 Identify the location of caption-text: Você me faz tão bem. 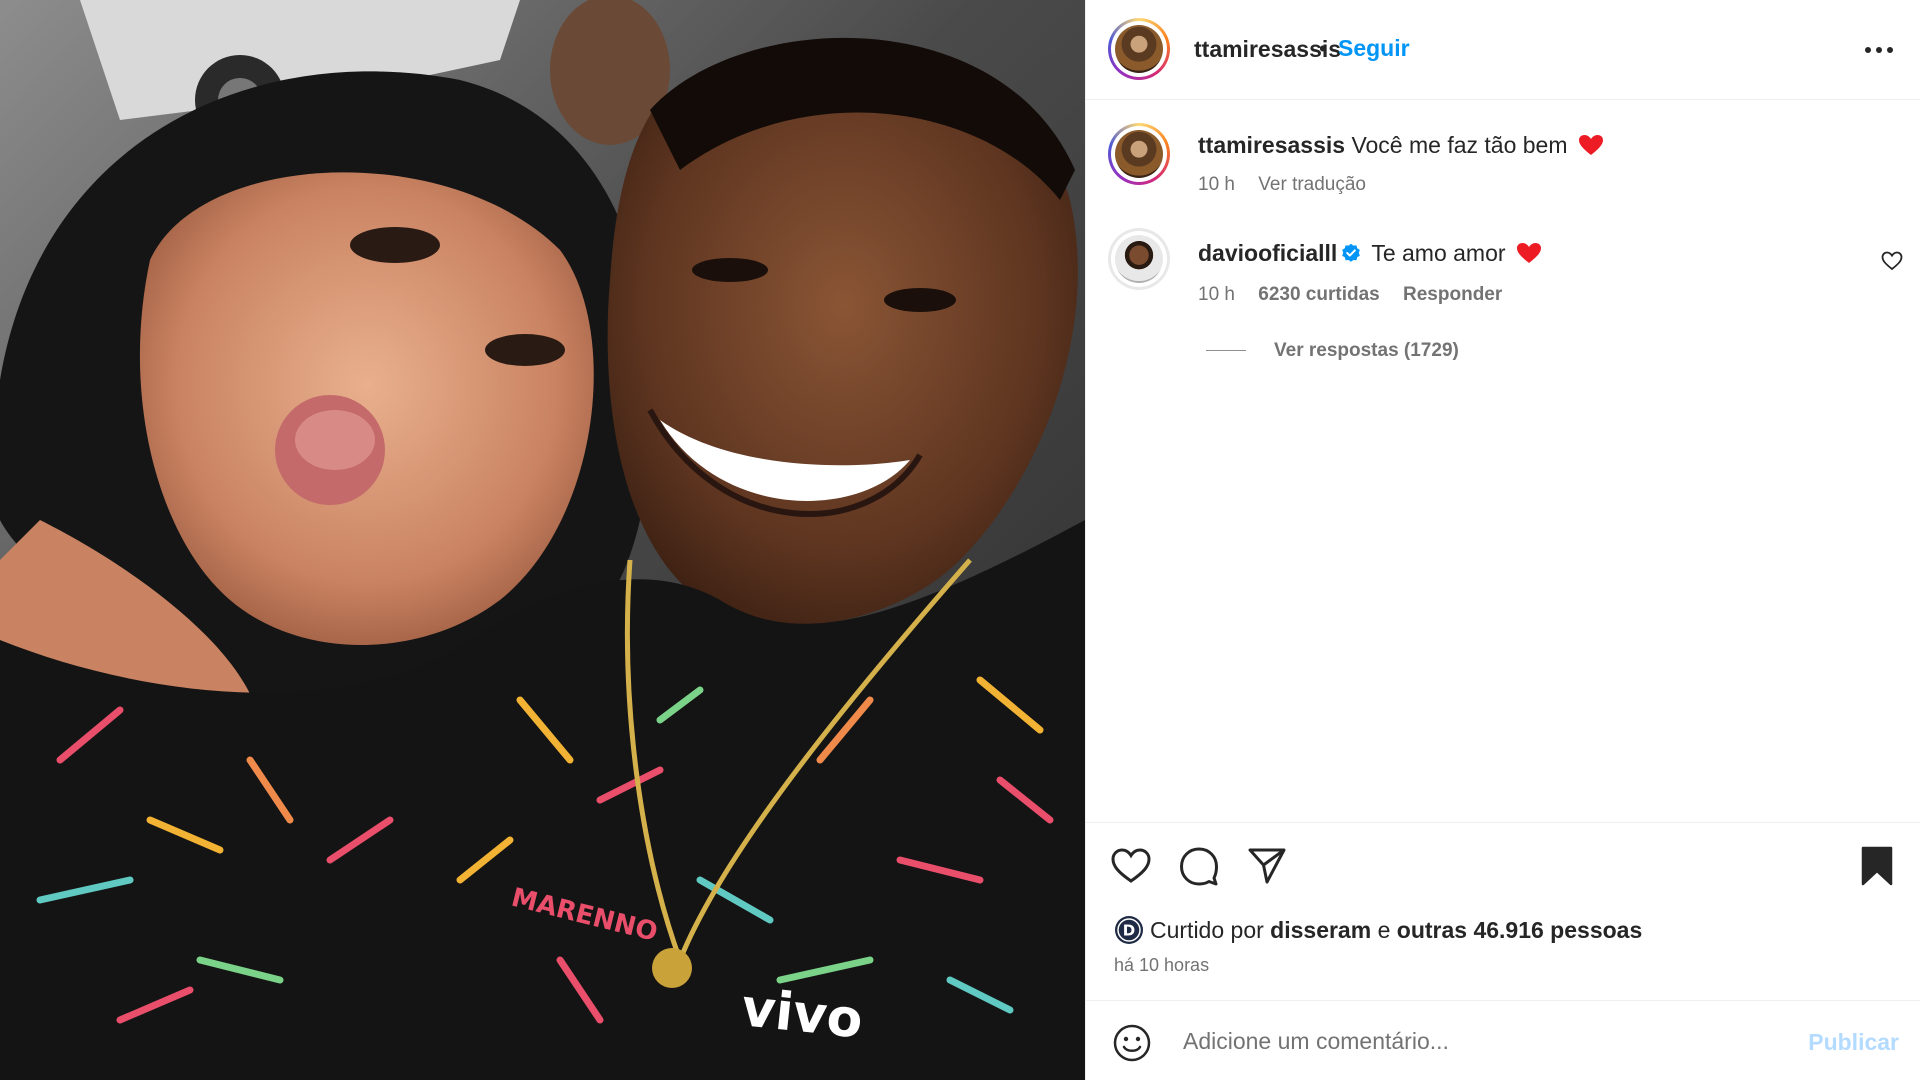
(1459, 145).